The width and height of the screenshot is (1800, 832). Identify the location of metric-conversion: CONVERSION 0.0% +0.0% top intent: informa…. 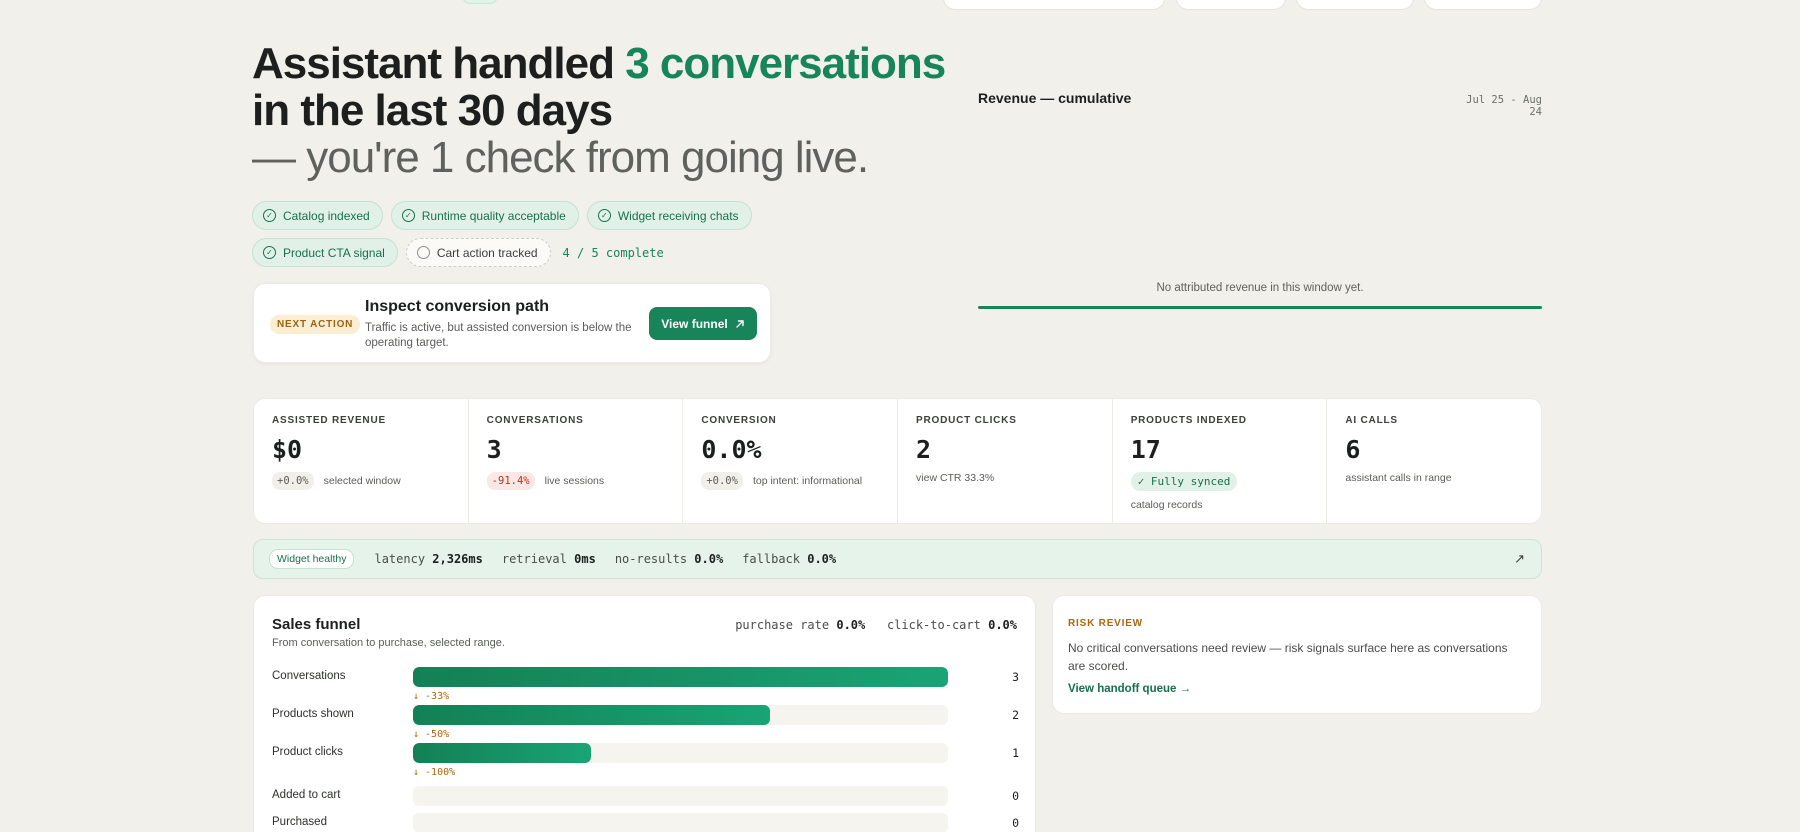
(791, 461).